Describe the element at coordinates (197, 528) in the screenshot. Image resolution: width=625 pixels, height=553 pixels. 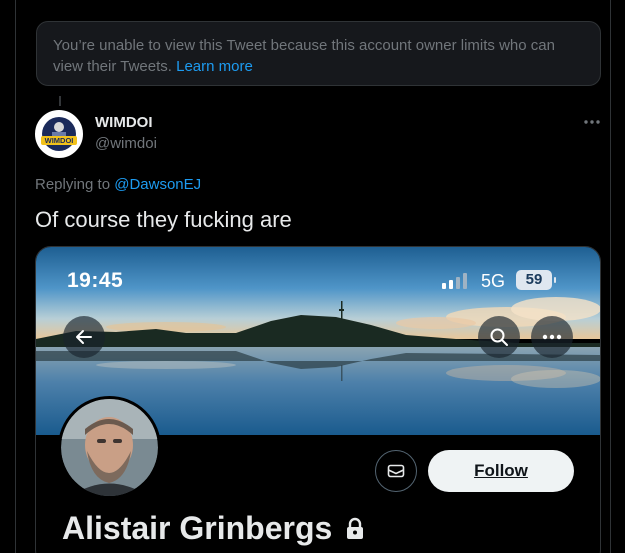
I see `profile-display-name: Alistair Grinbergs` at that location.